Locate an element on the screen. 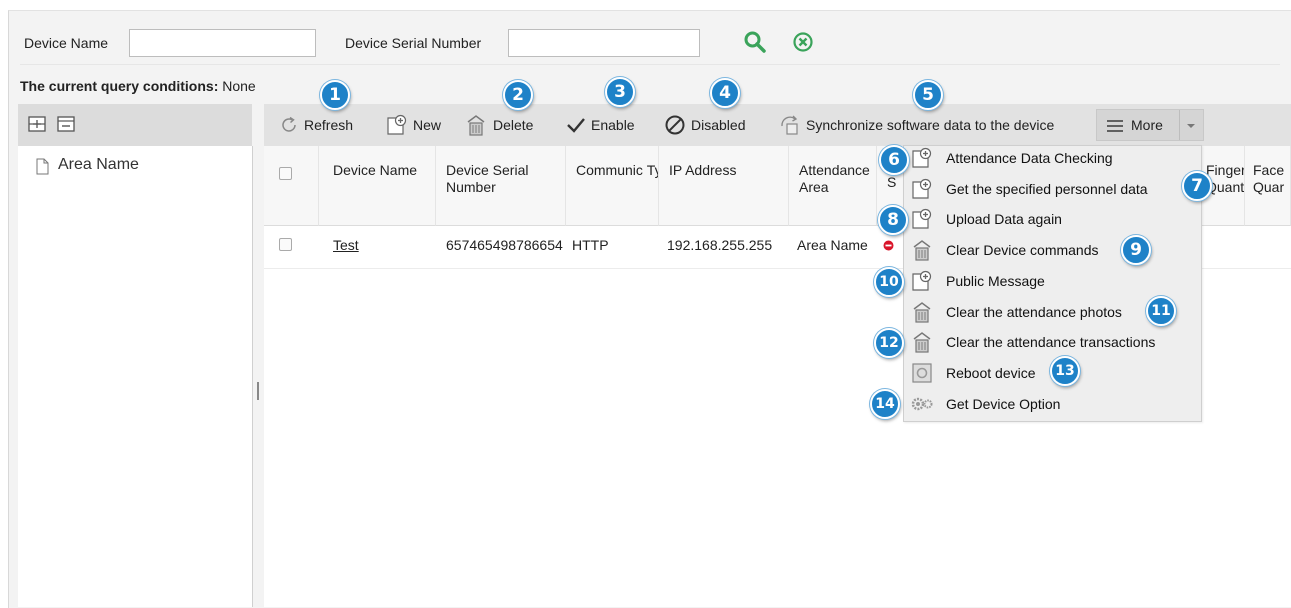  sync-button: Synchronize software data to the device is located at coordinates (916, 125).